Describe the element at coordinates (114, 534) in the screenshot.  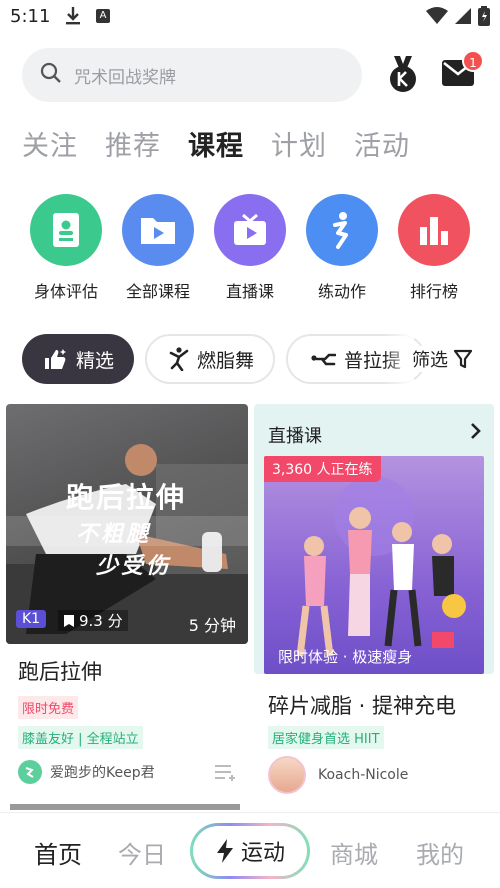
I see `cover-subtitle-1: 不粗腿` at that location.